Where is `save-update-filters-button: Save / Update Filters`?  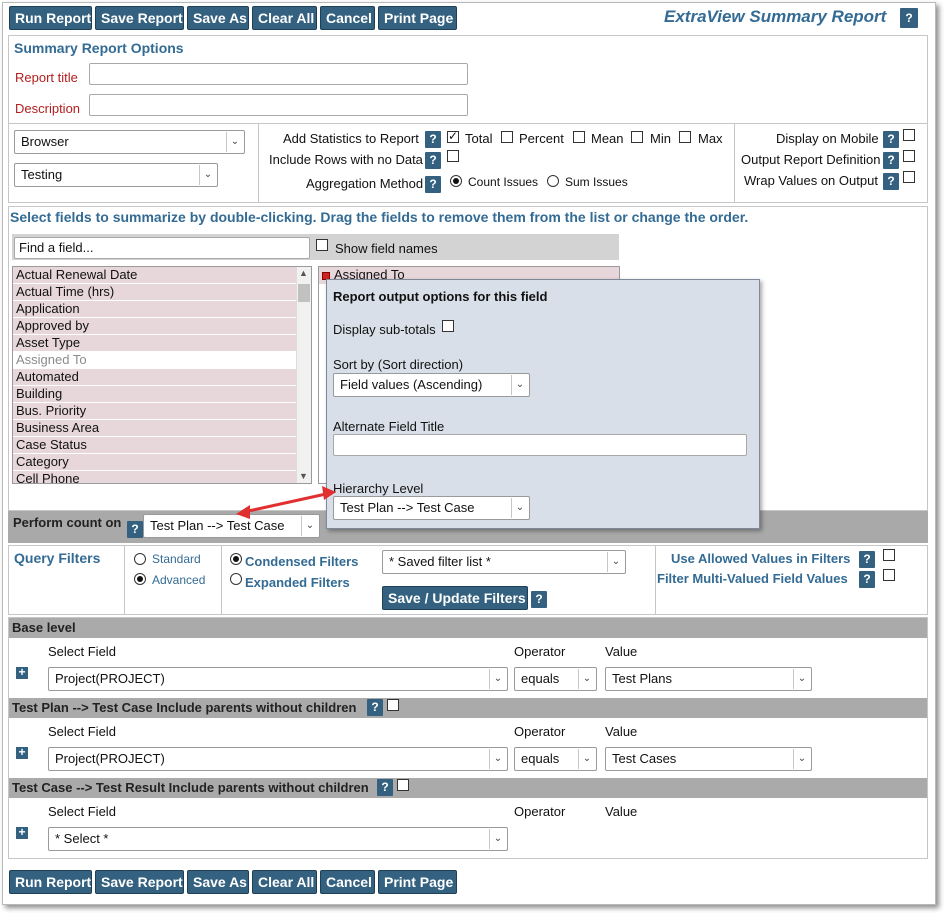 save-update-filters-button: Save / Update Filters is located at coordinates (455, 598).